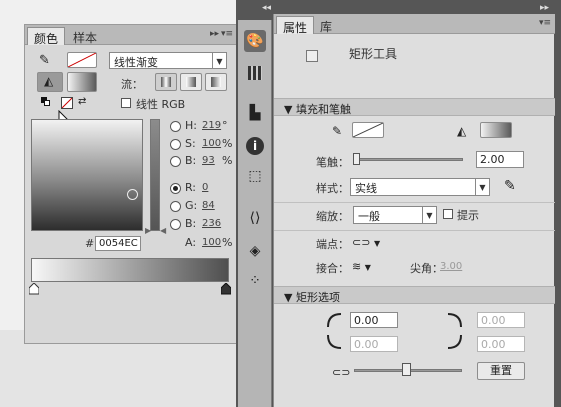 Image resolution: width=561 pixels, height=407 pixels. I want to click on flow-reflect-button, so click(191, 82).